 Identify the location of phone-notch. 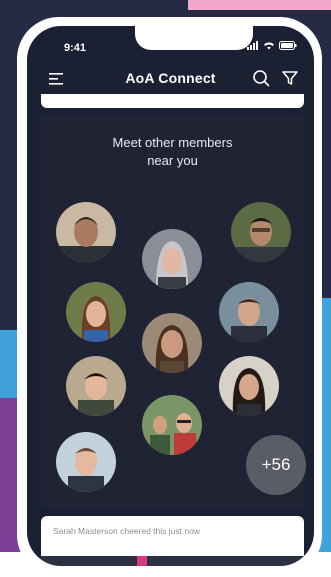
(194, 38).